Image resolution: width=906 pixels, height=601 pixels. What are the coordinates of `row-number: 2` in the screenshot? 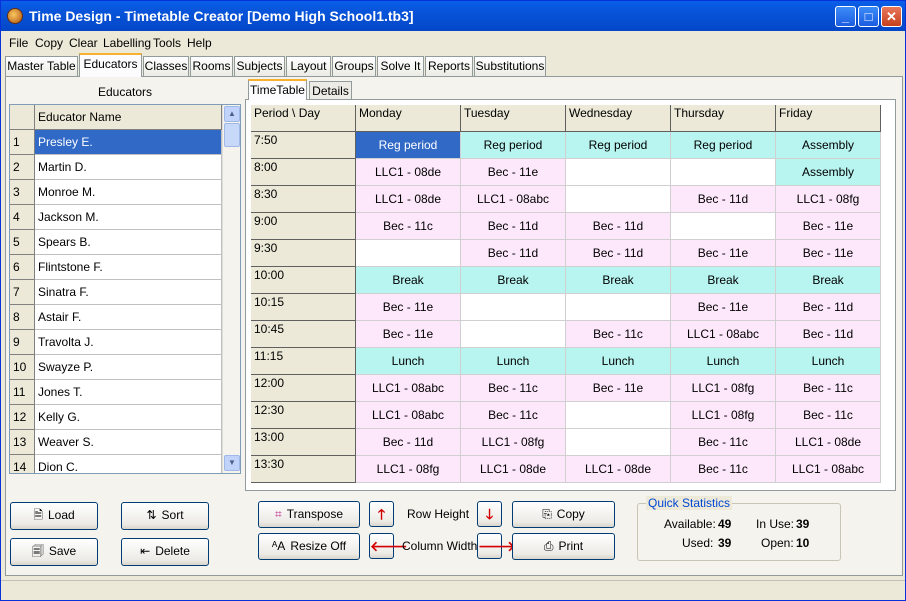 It's located at (22, 167).